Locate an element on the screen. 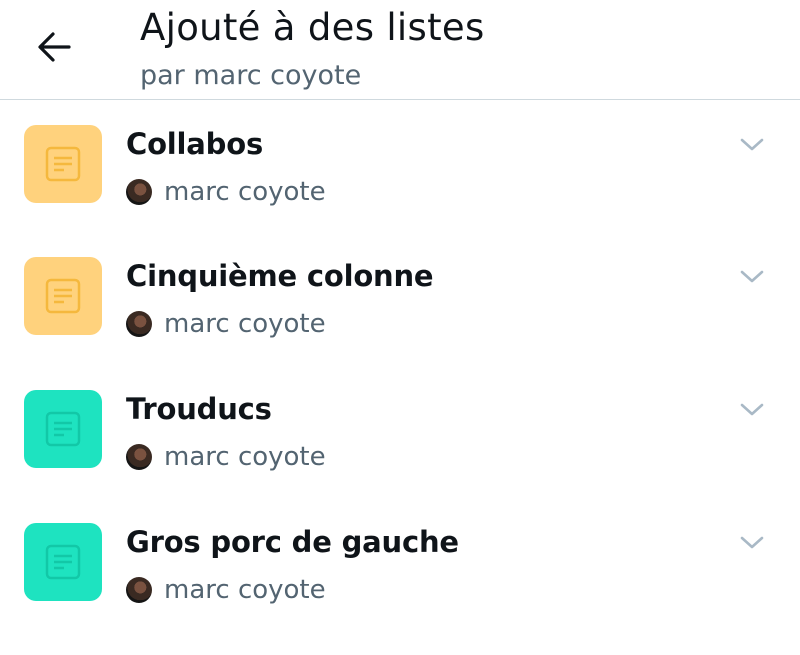 The width and height of the screenshot is (800, 655). list-name: Gros porc de gauche is located at coordinates (292, 542).